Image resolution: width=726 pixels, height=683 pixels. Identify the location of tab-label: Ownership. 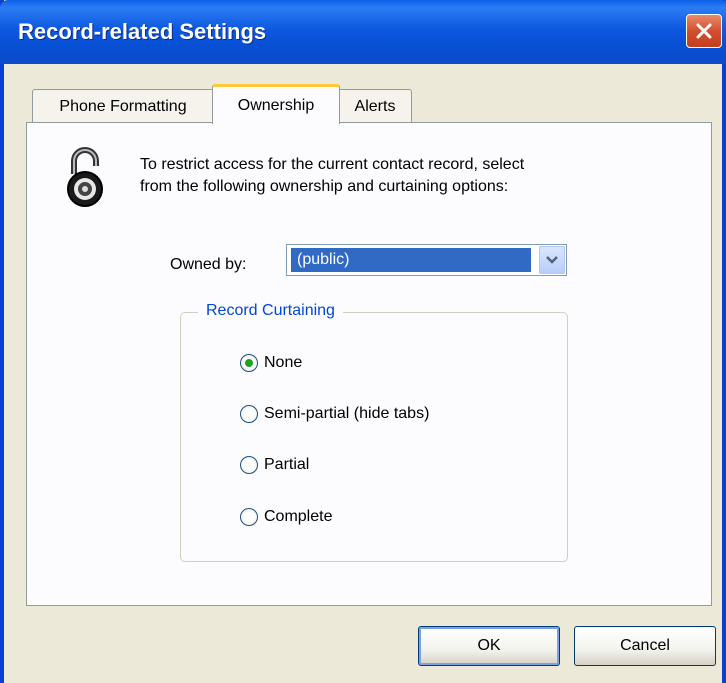
(276, 105).